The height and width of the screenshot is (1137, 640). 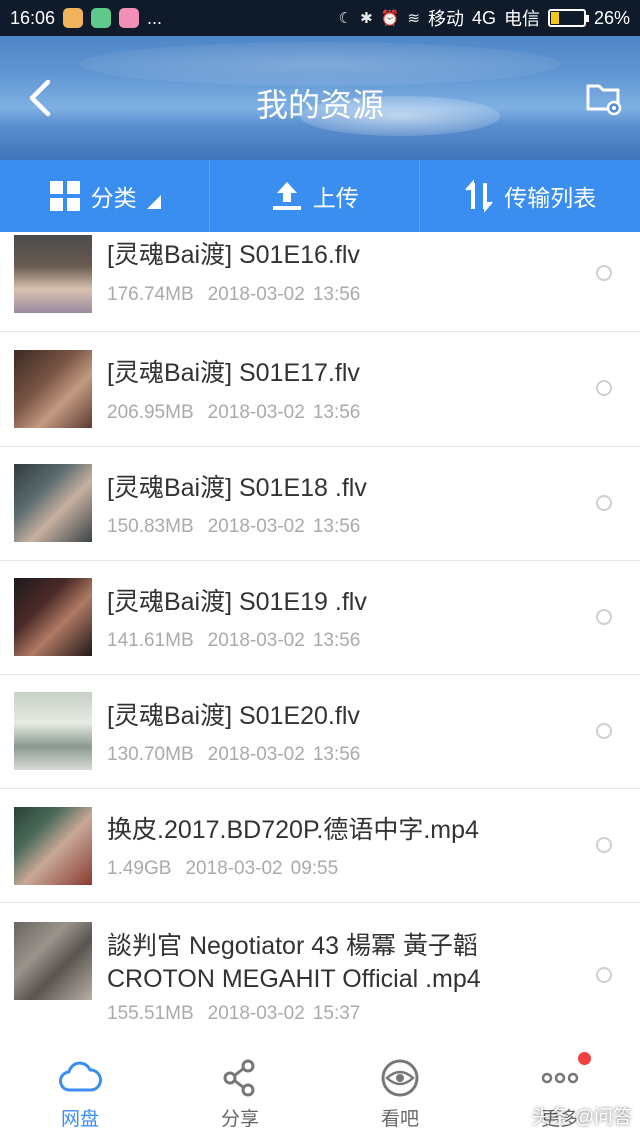 I want to click on grid-icon, so click(x=64, y=196).